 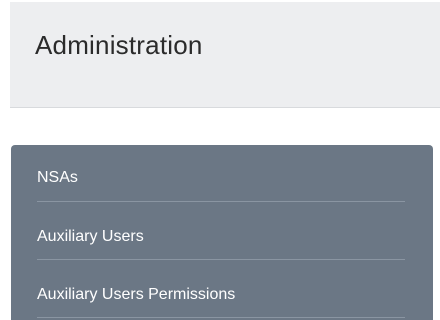 I want to click on menu-item-nsas: NSAs, so click(x=221, y=173).